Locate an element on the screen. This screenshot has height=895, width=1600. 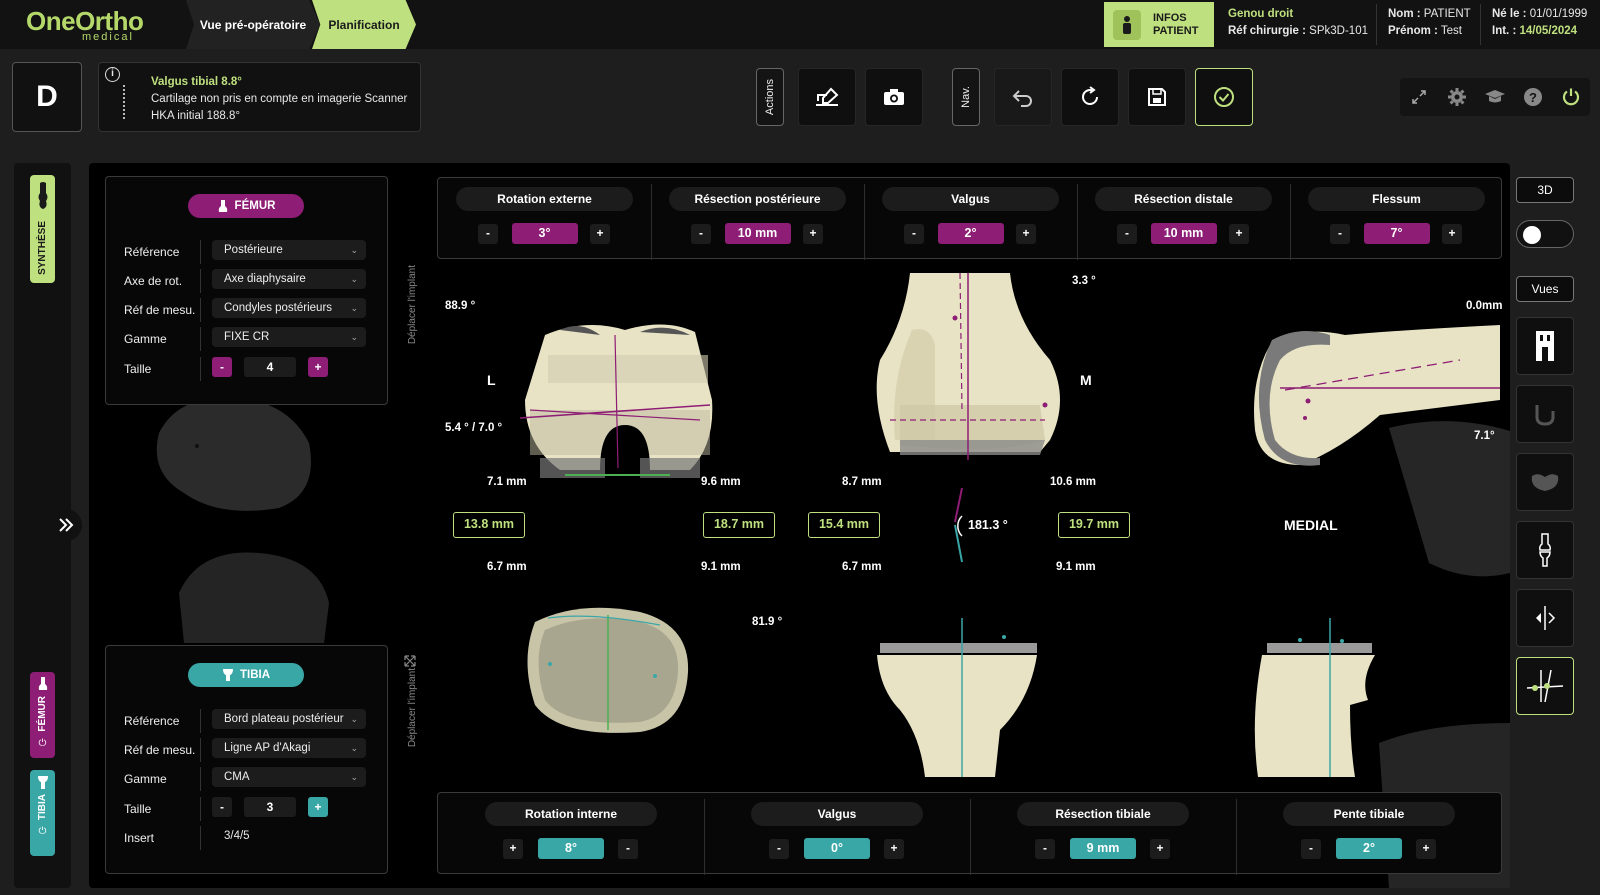
measurement-label: 8.7 mm is located at coordinates (862, 482).